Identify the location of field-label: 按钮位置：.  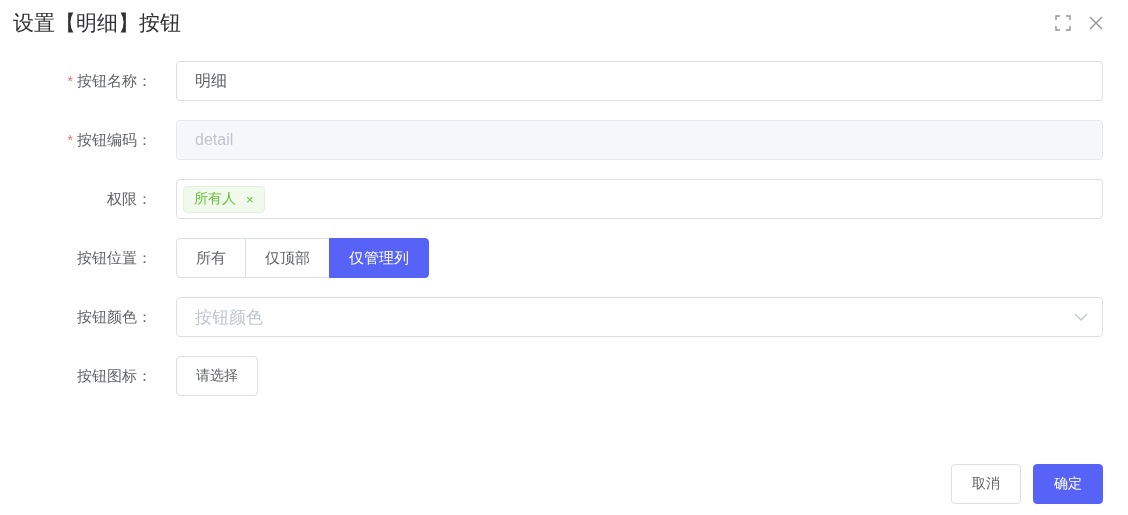
(114, 258).